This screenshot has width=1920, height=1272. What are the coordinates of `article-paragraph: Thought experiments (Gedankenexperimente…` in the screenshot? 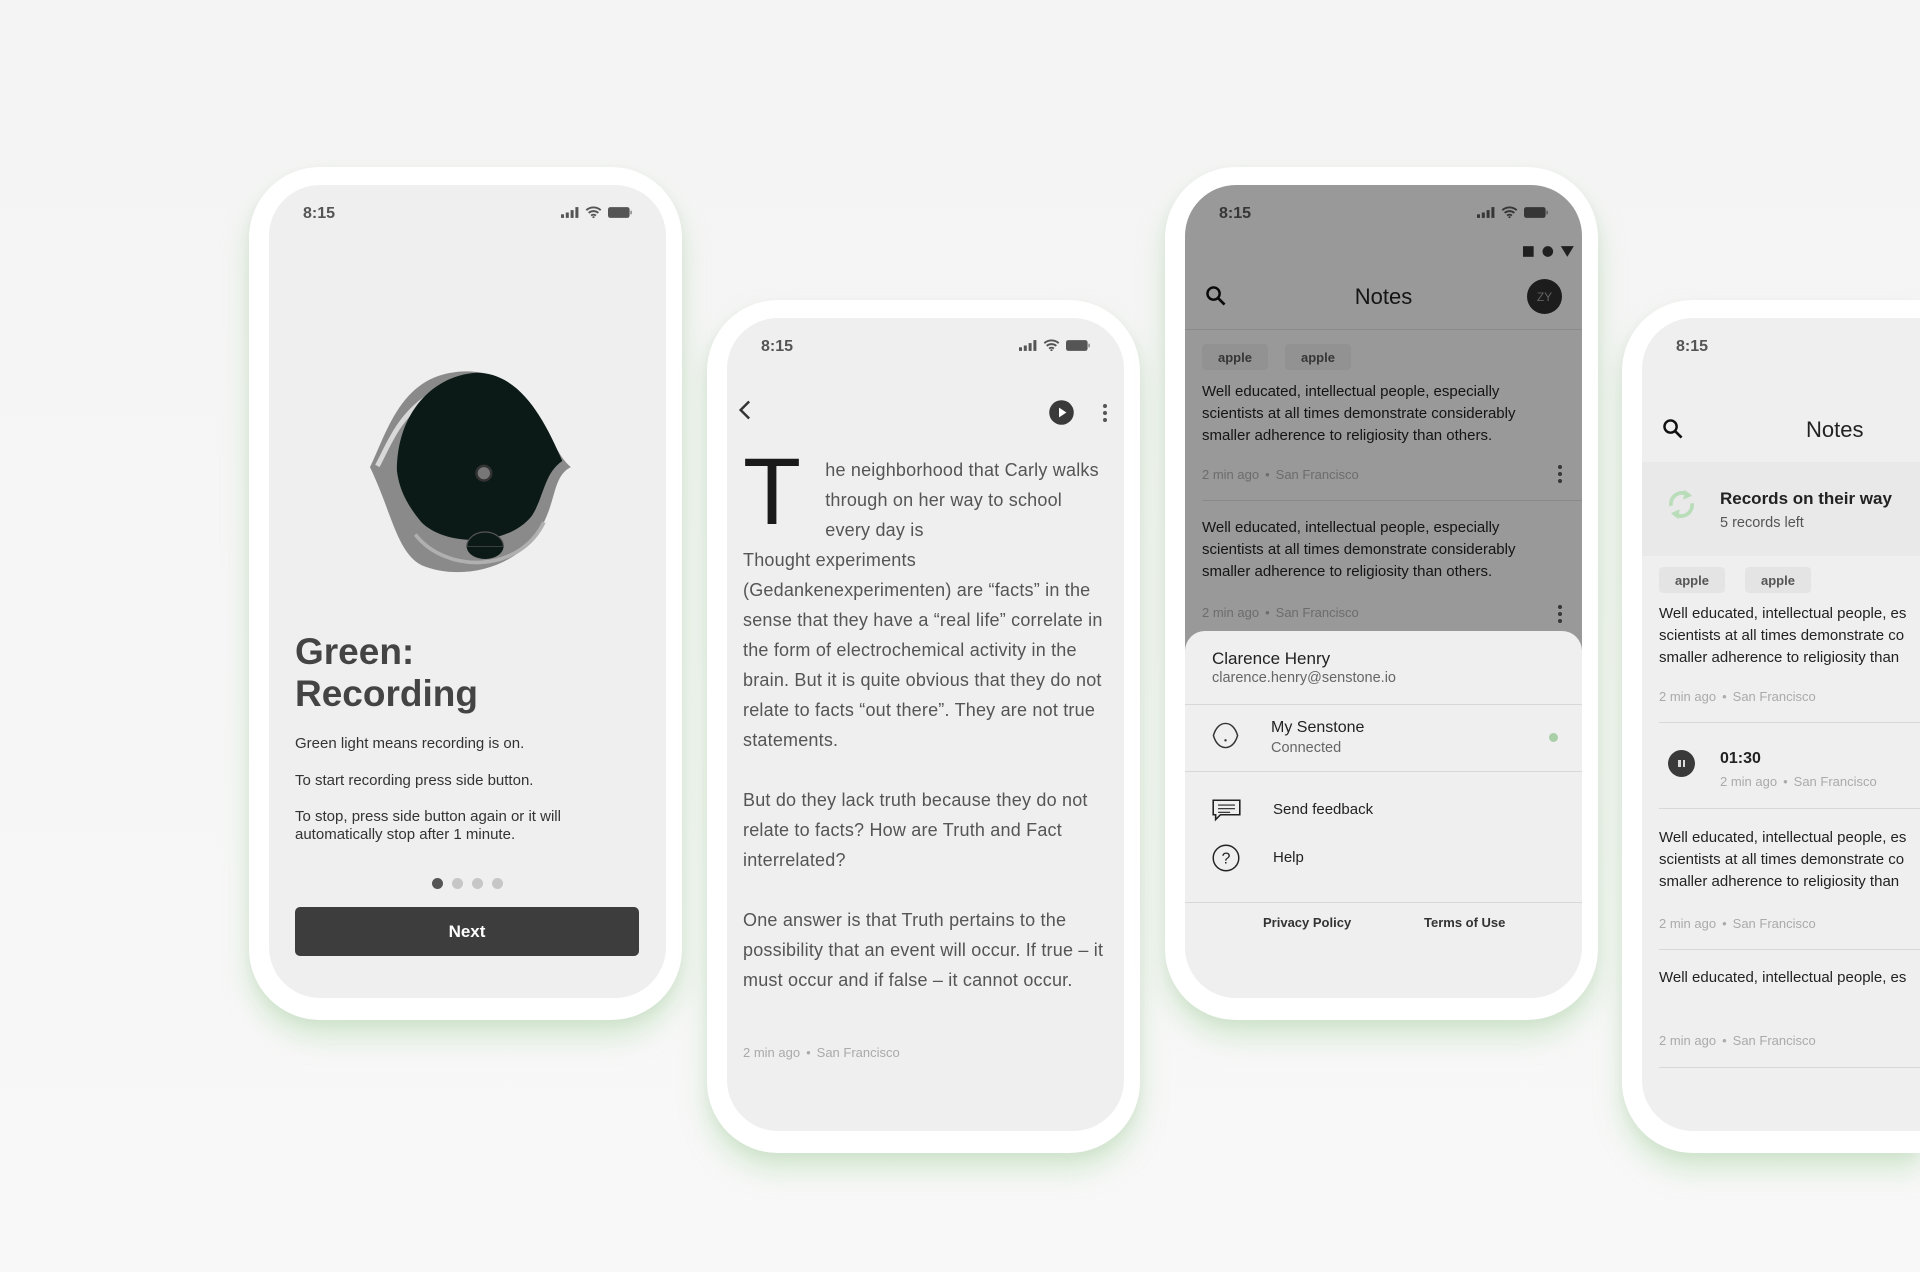 It's located at (923, 650).